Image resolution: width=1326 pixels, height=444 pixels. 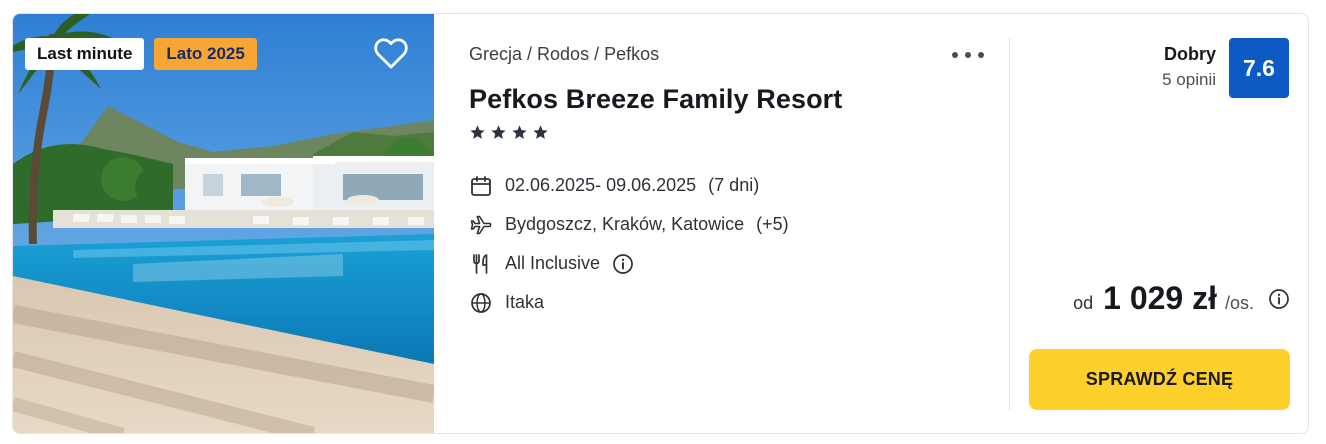 What do you see at coordinates (772, 224) in the screenshot?
I see `more-airports: (+5)` at bounding box center [772, 224].